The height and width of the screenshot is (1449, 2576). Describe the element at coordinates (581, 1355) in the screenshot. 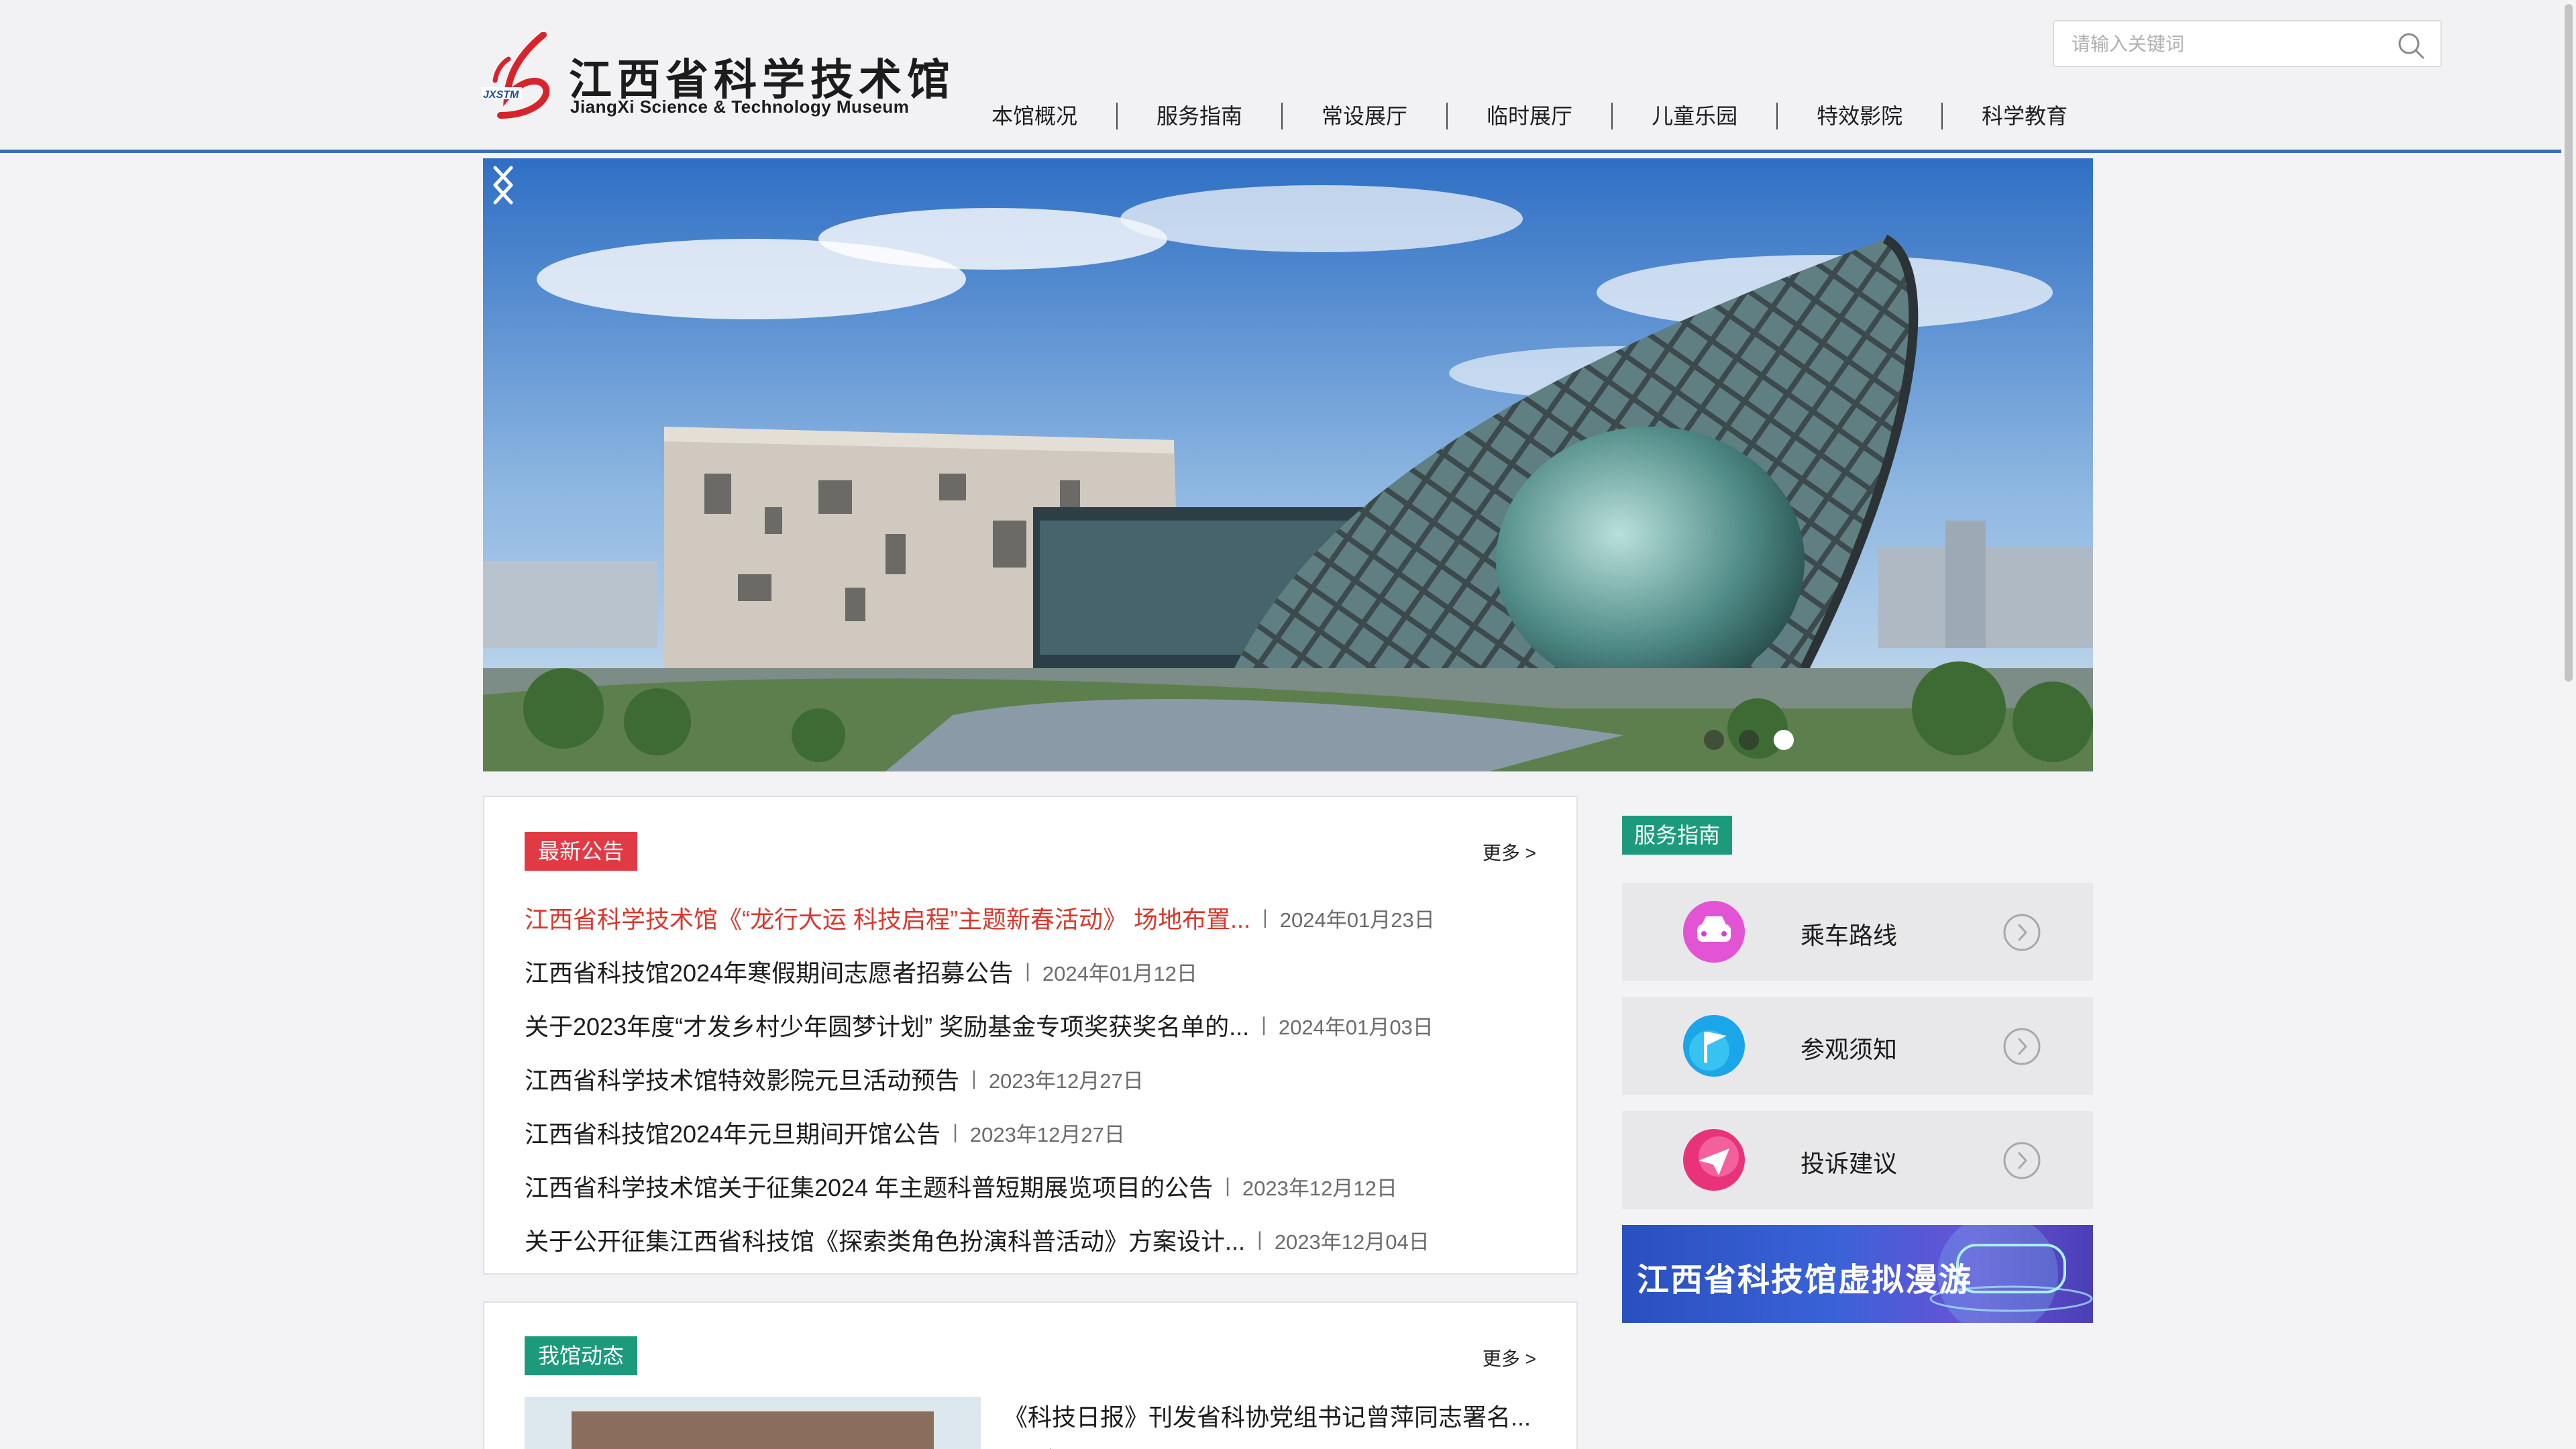

I see `news-tag: 我馆动态` at that location.